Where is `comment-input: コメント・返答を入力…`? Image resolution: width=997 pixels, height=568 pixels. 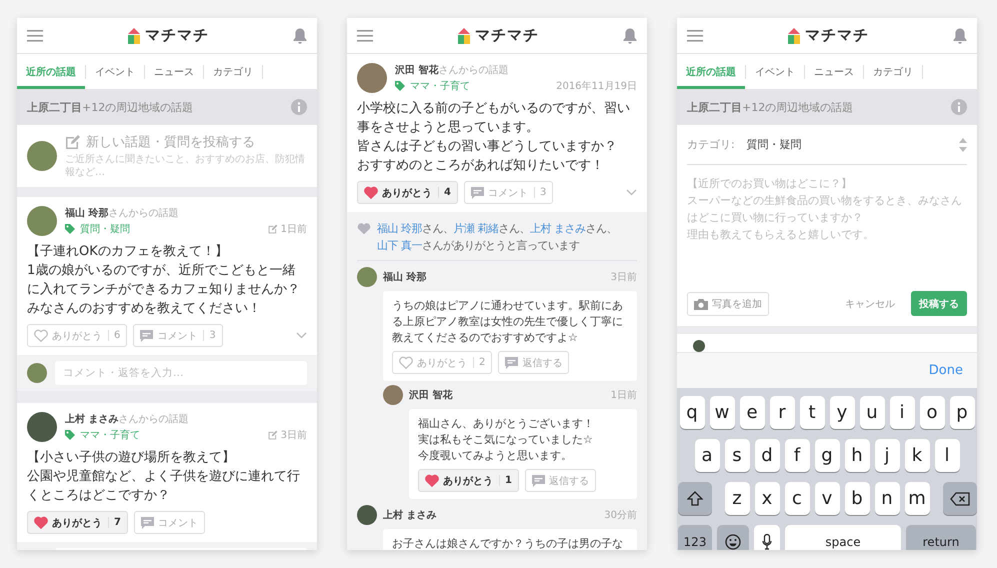 comment-input: コメント・返答を入力… is located at coordinates (181, 373).